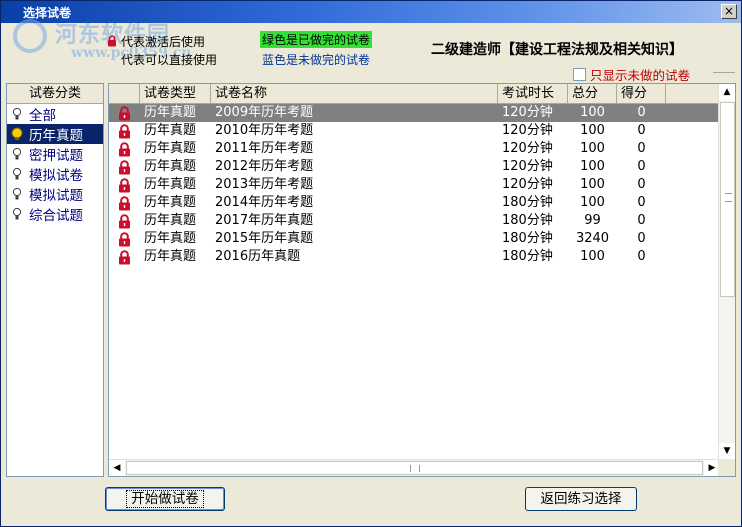  I want to click on table-row: 历年真题 2017年历年真题 180分钟 99 0, so click(414, 221).